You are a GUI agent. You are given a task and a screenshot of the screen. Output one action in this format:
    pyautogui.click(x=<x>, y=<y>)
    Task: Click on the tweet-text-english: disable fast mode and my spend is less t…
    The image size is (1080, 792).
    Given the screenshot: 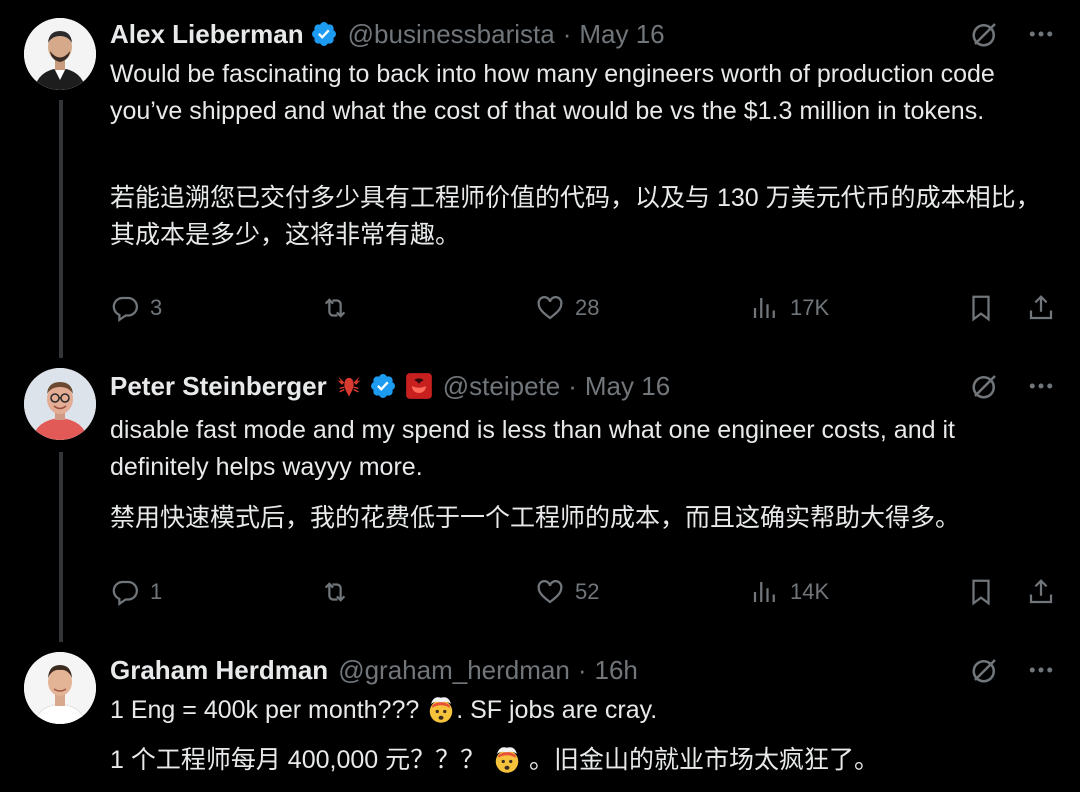 What is the action you would take?
    pyautogui.click(x=532, y=448)
    